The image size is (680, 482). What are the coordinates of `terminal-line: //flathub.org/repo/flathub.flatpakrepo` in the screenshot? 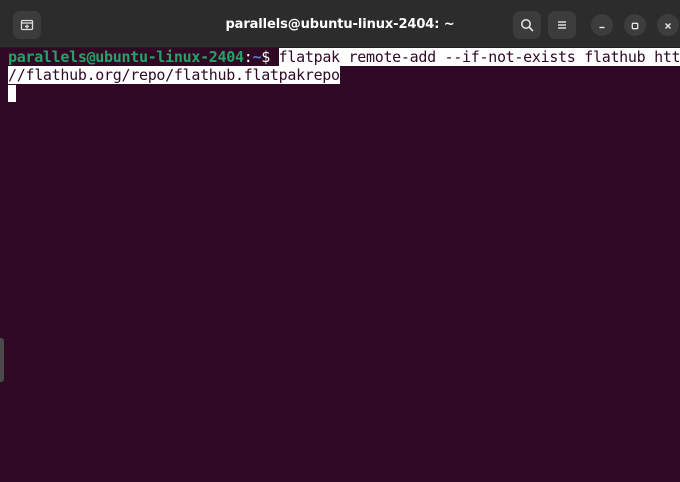 It's located at (174, 75).